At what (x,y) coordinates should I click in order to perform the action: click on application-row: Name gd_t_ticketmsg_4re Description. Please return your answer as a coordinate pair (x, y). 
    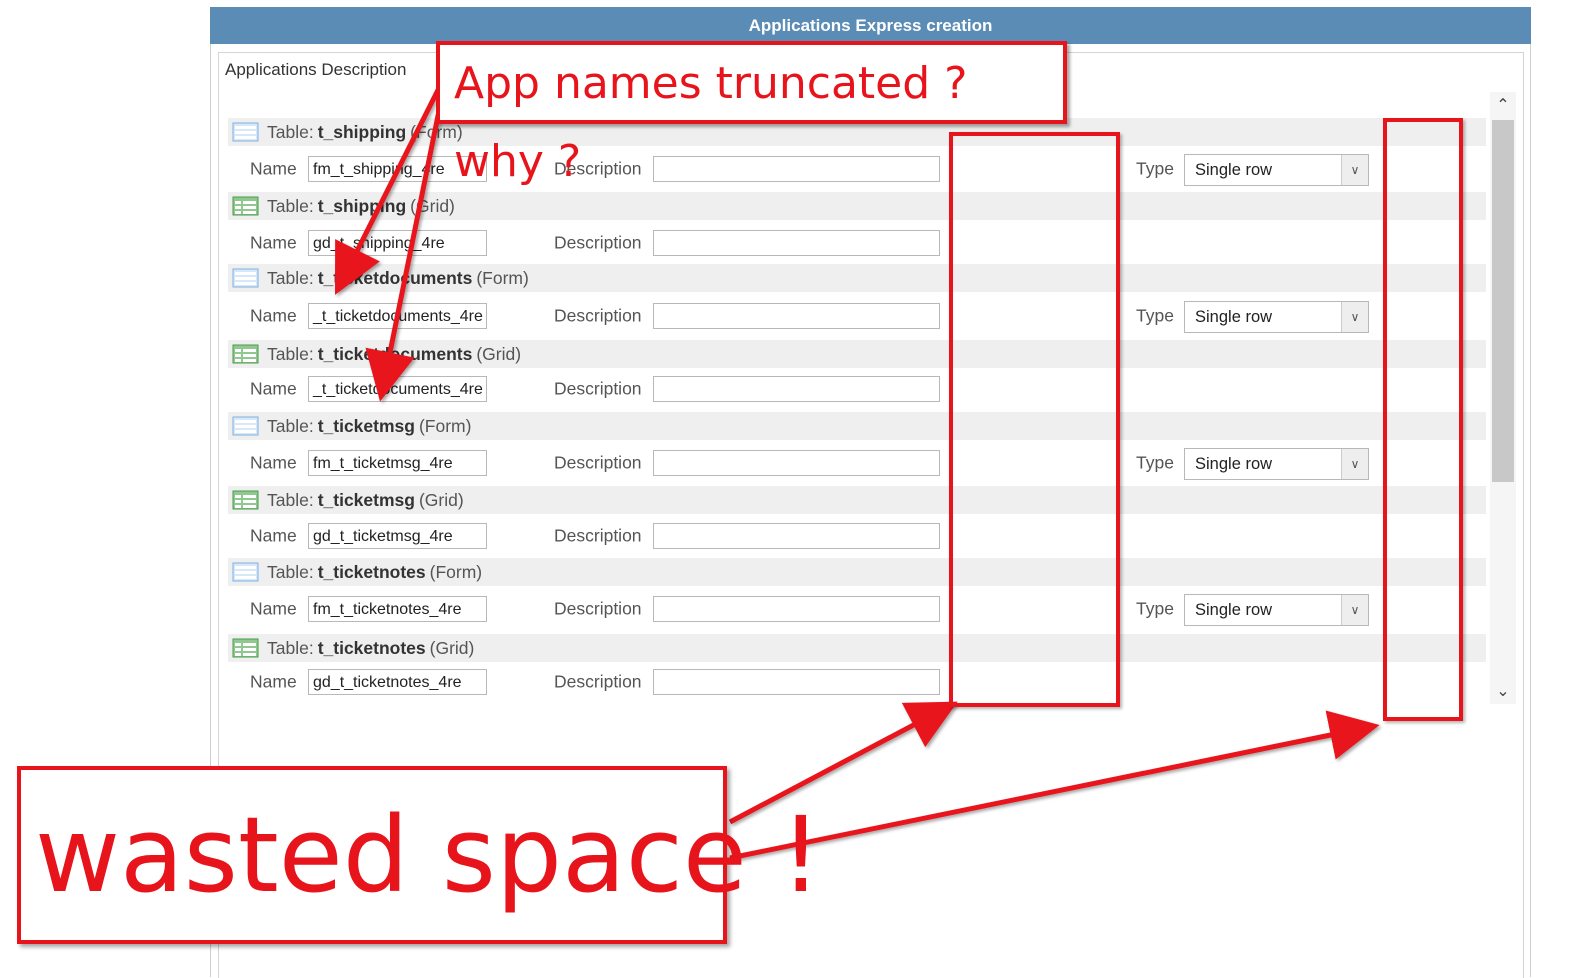
    Looking at the image, I should click on (857, 536).